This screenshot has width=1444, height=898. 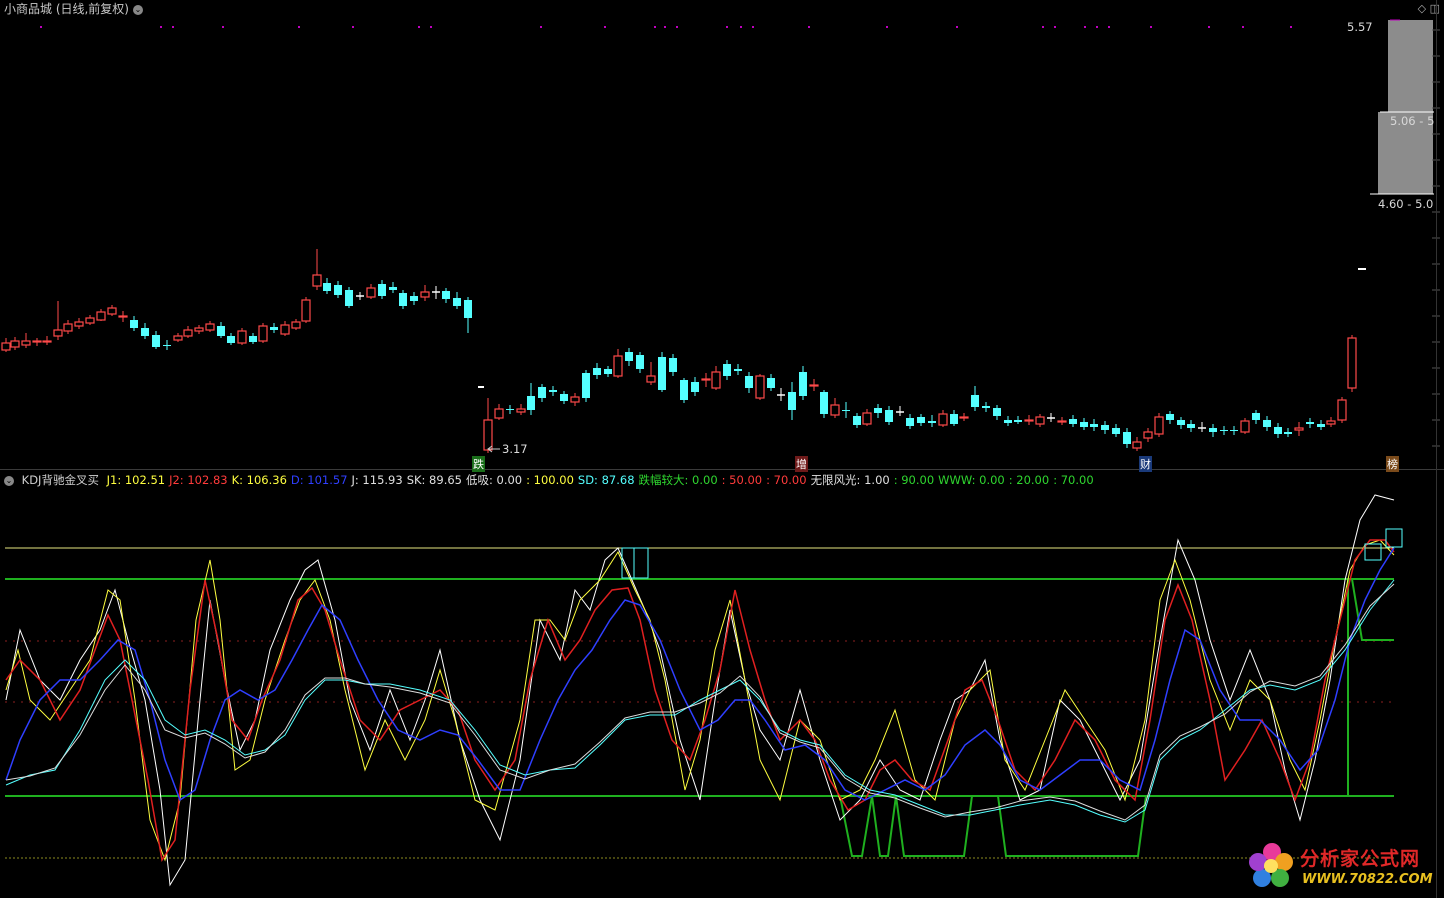 What do you see at coordinates (1412, 121) in the screenshot?
I see `range-label-mid: 5.06 - 5` at bounding box center [1412, 121].